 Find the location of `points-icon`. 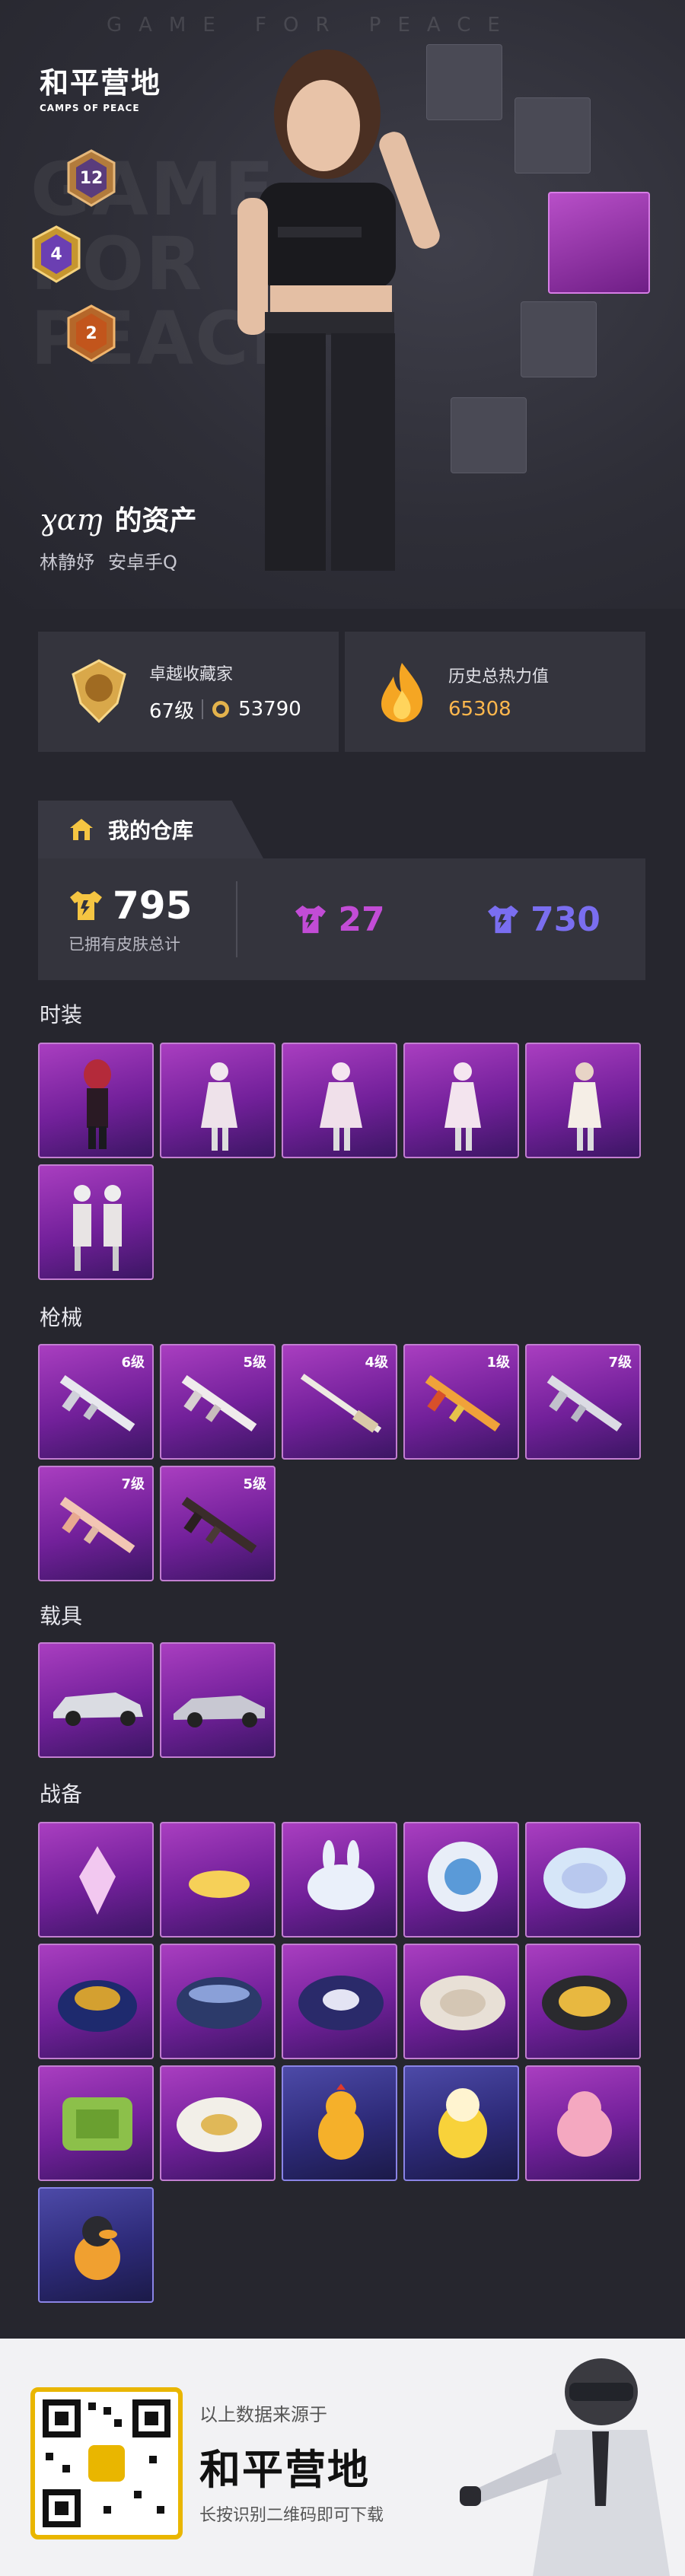

points-icon is located at coordinates (221, 709).